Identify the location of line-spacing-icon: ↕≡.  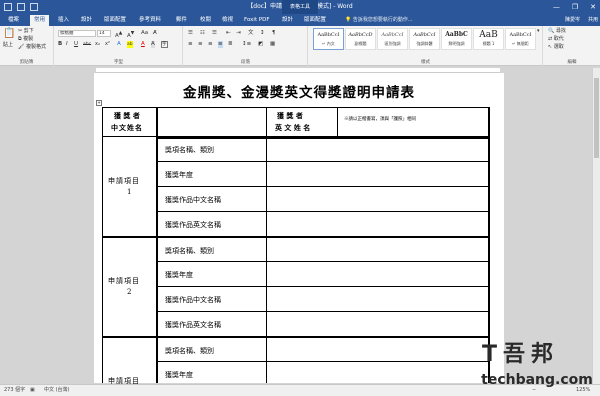
(246, 44).